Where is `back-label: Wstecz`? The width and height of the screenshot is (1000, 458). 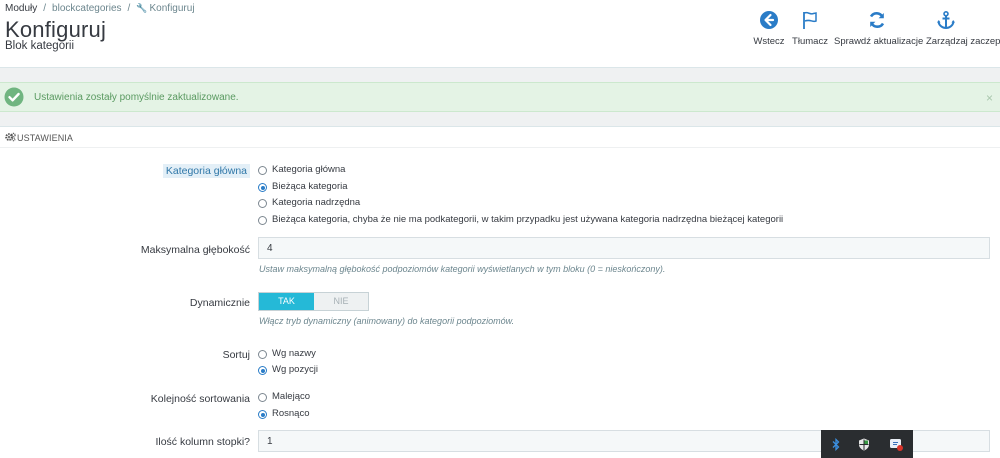 back-label: Wstecz is located at coordinates (769, 41).